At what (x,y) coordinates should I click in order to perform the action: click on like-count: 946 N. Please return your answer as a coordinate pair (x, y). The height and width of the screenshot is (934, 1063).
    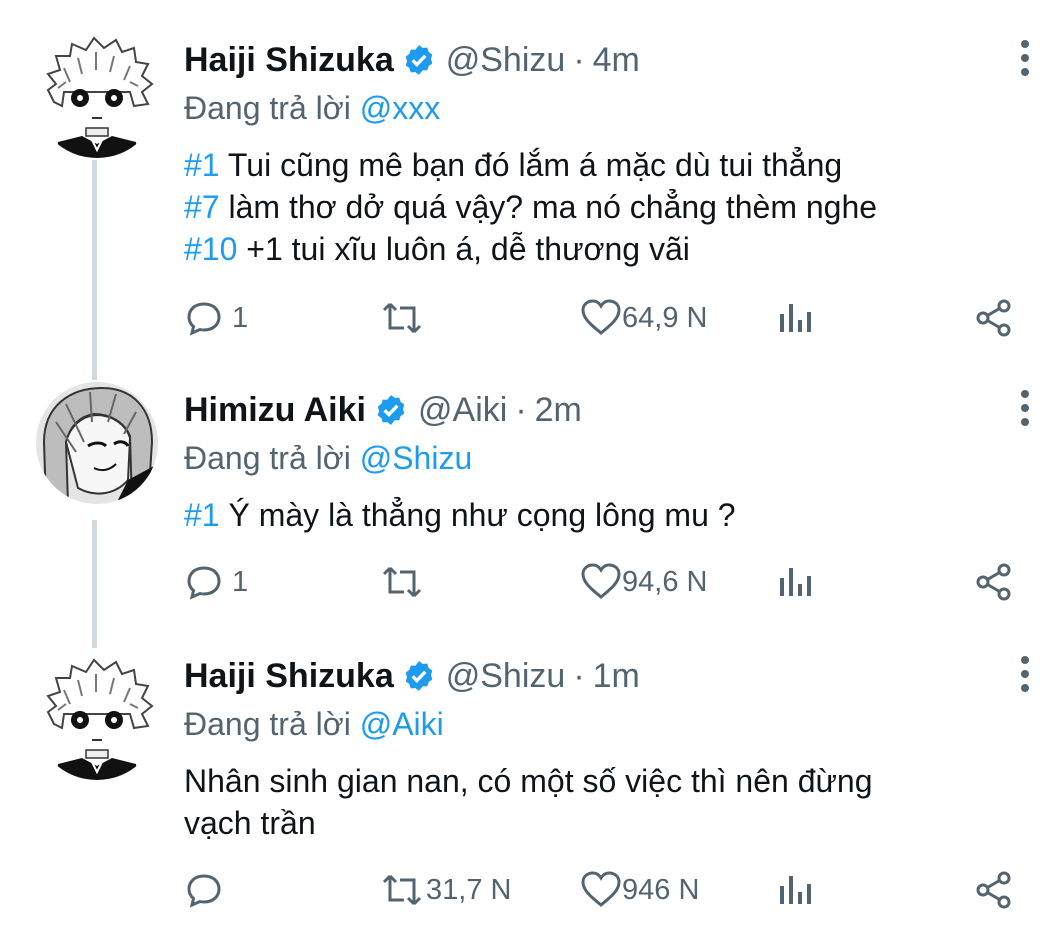
    Looking at the image, I should click on (661, 889).